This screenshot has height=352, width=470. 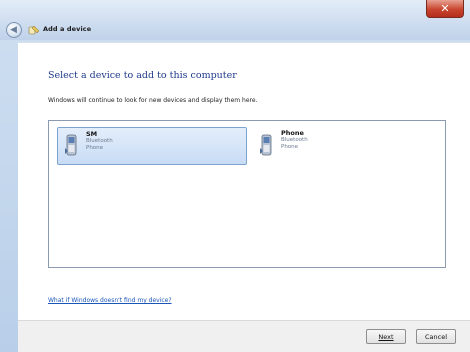 What do you see at coordinates (292, 133) in the screenshot?
I see `device-name: Phone` at bounding box center [292, 133].